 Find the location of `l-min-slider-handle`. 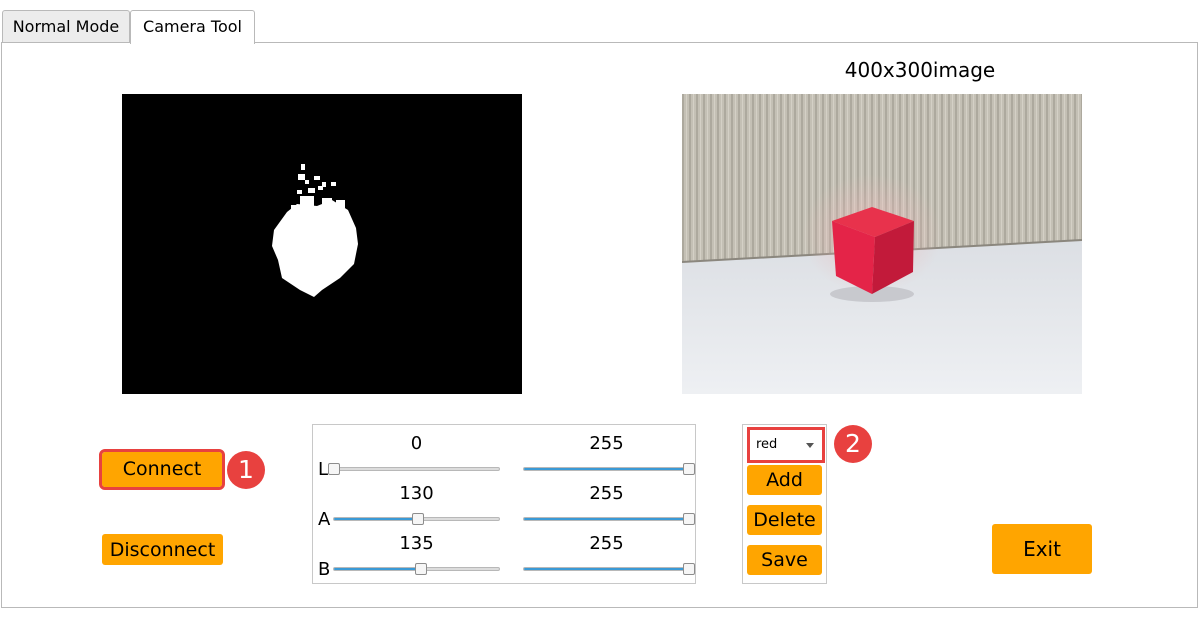

l-min-slider-handle is located at coordinates (334, 469).